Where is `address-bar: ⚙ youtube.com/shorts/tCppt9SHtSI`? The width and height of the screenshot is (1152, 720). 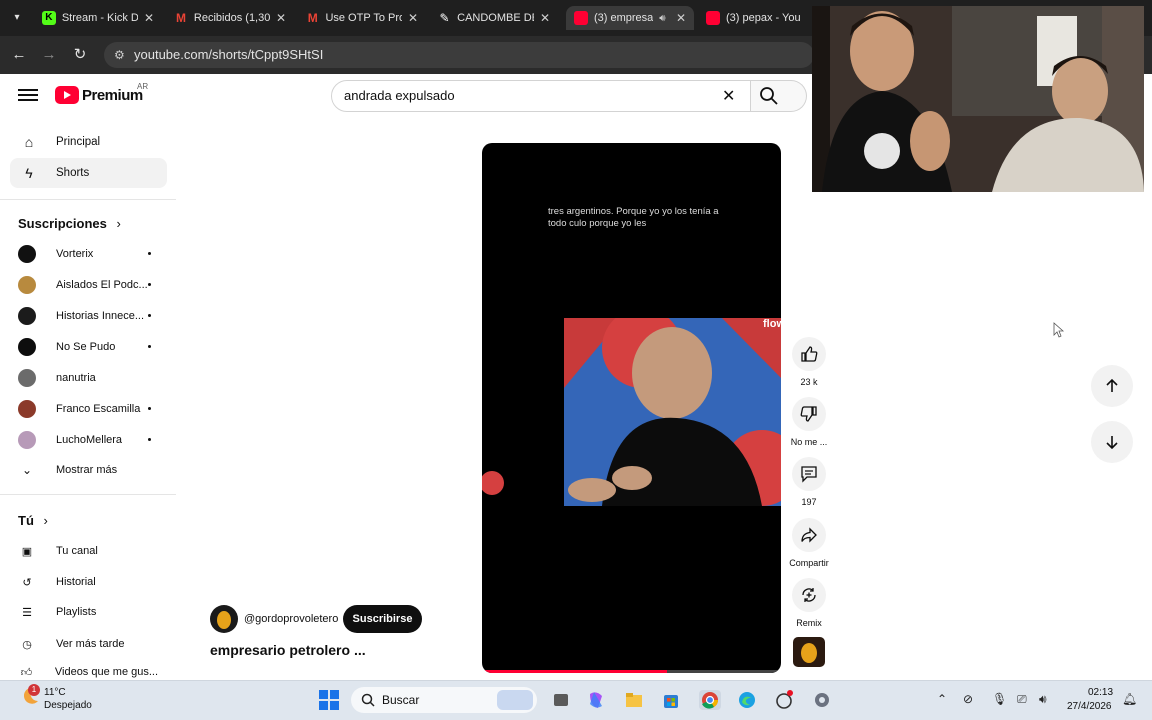 address-bar: ⚙ youtube.com/shorts/tCppt9SHtSI is located at coordinates (459, 55).